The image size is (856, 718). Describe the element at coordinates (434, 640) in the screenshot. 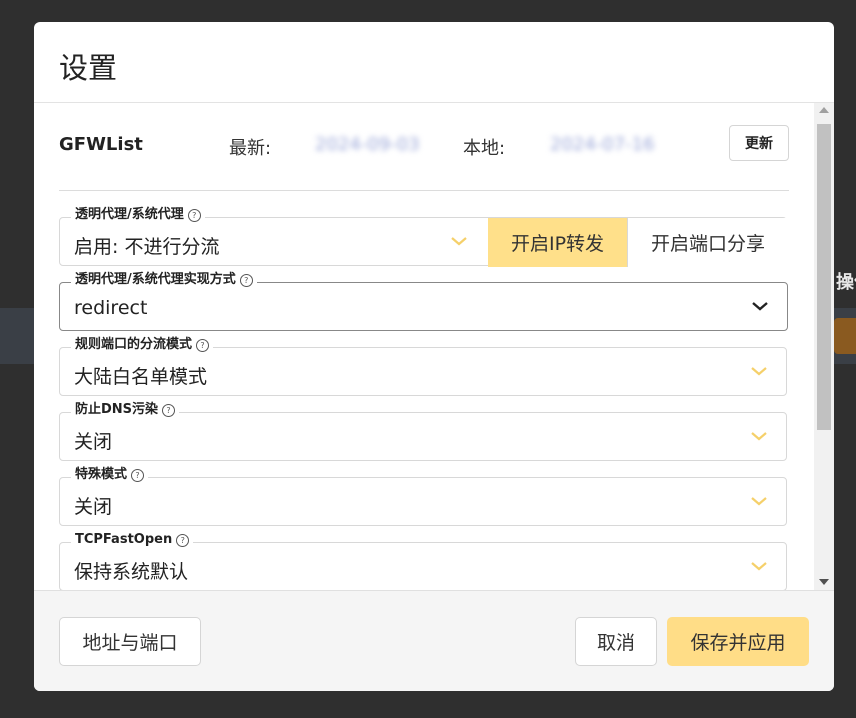

I see `dialog-footer: 地址与端口 取消 保存并应用` at that location.